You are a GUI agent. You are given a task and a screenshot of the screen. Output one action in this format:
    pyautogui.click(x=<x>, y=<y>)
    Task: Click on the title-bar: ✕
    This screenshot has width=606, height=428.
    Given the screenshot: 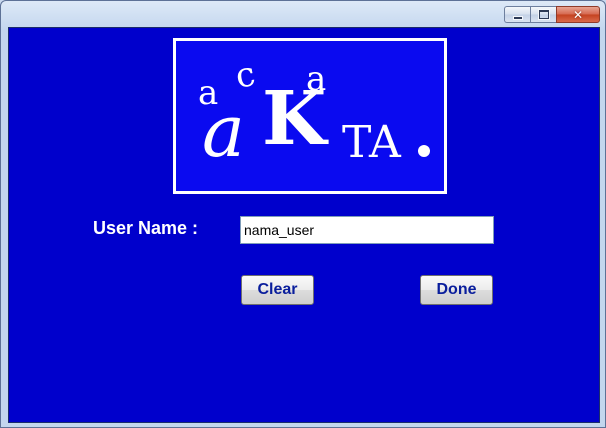 What is the action you would take?
    pyautogui.click(x=303, y=14)
    